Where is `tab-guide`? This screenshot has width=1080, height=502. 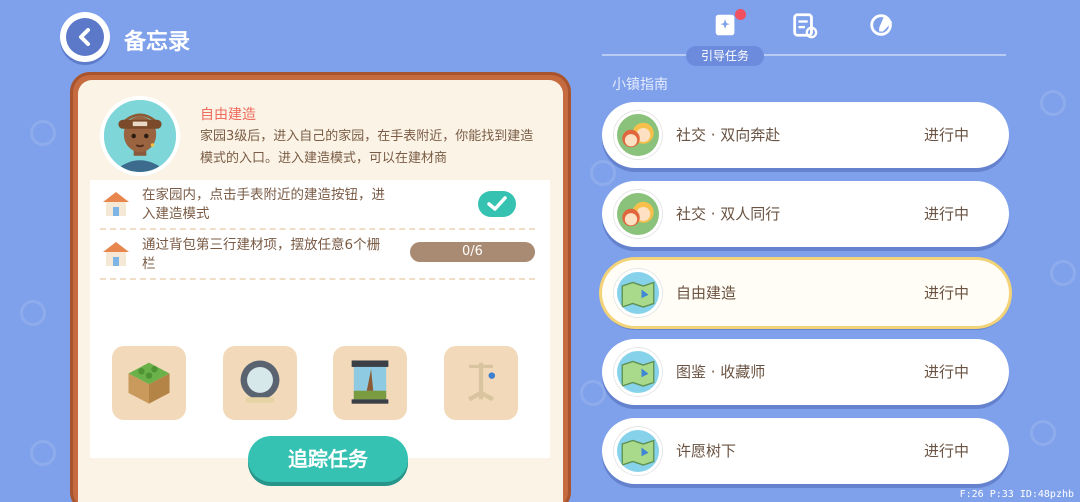 tab-guide is located at coordinates (726, 26).